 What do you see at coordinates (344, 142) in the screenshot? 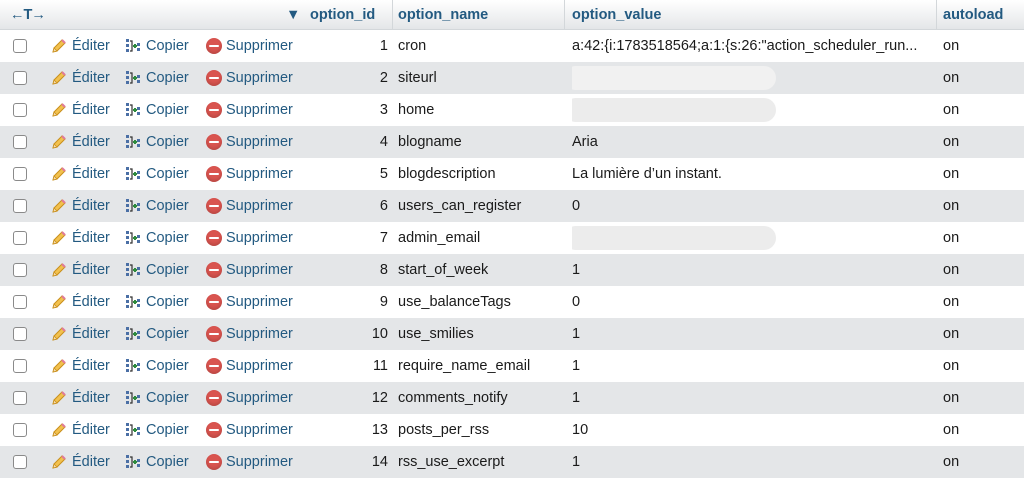
I see `option-id-cell: 4` at bounding box center [344, 142].